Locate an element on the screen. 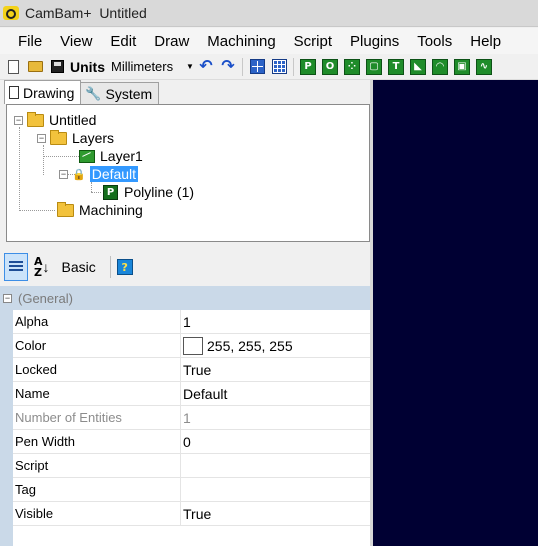 Image resolution: width=538 pixels, height=546 pixels. property-value: 255, 255, 255 is located at coordinates (250, 345).